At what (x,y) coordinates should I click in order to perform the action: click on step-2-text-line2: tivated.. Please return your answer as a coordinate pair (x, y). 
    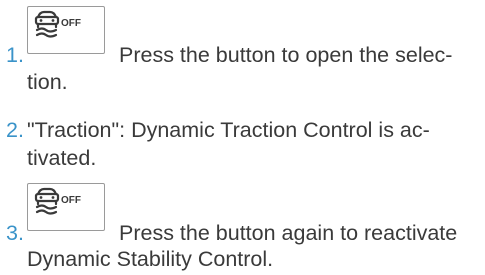
    Looking at the image, I should click on (62, 158).